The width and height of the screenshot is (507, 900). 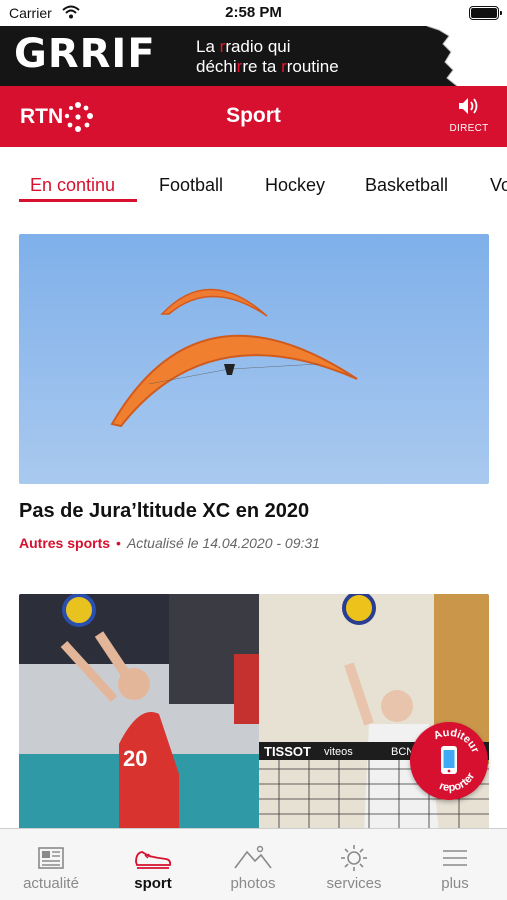 I want to click on sun-icon, so click(x=354, y=858).